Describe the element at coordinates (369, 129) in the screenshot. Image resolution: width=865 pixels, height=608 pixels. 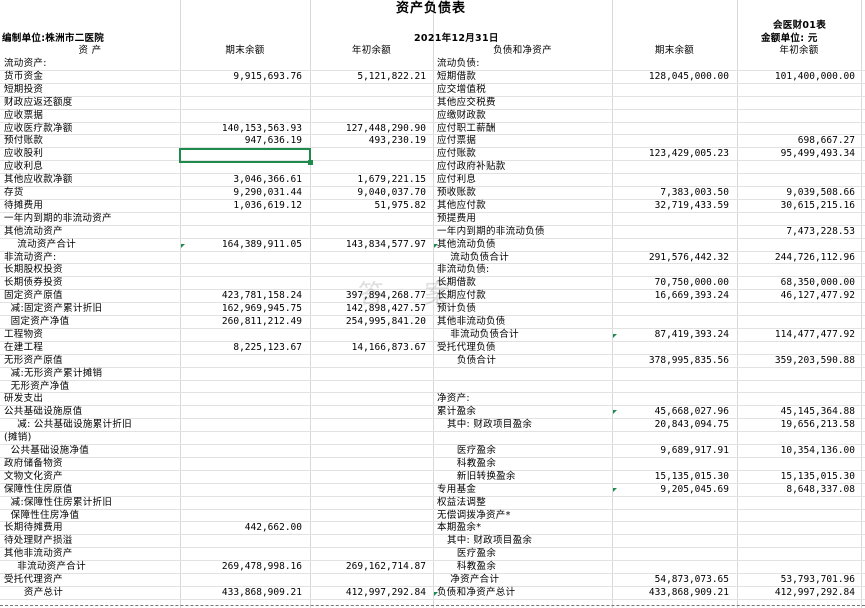
I see `asset-begin-balance: 127,448,290.90` at that location.